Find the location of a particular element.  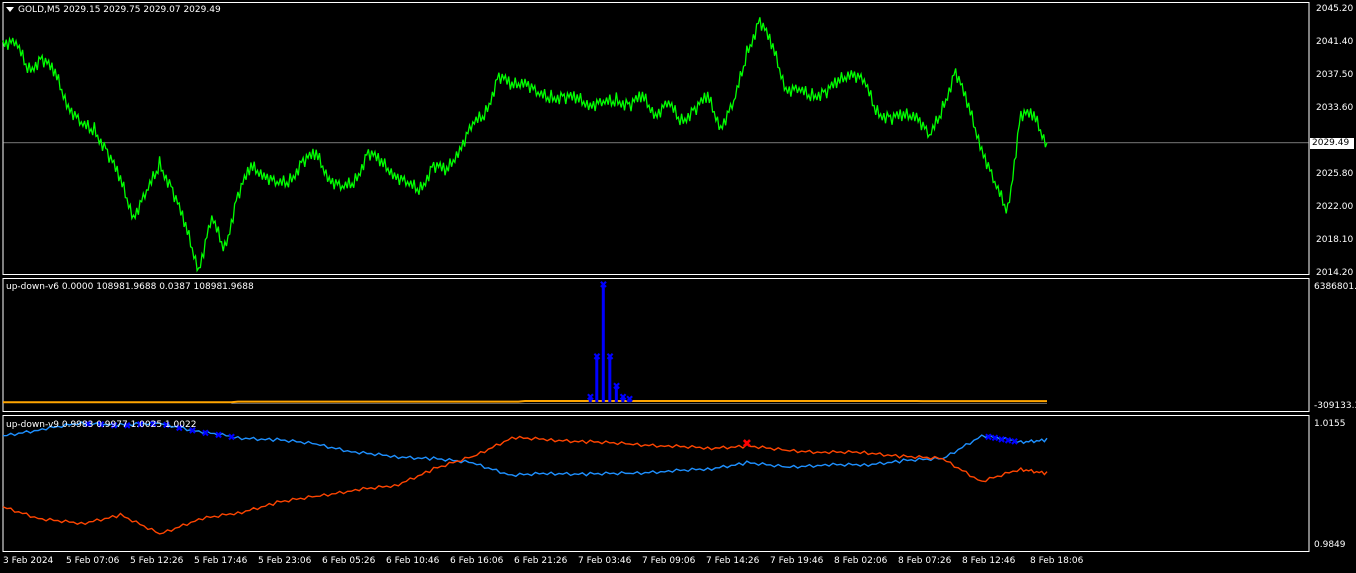

y-tick-0: 2045.20 is located at coordinates (1335, 9).